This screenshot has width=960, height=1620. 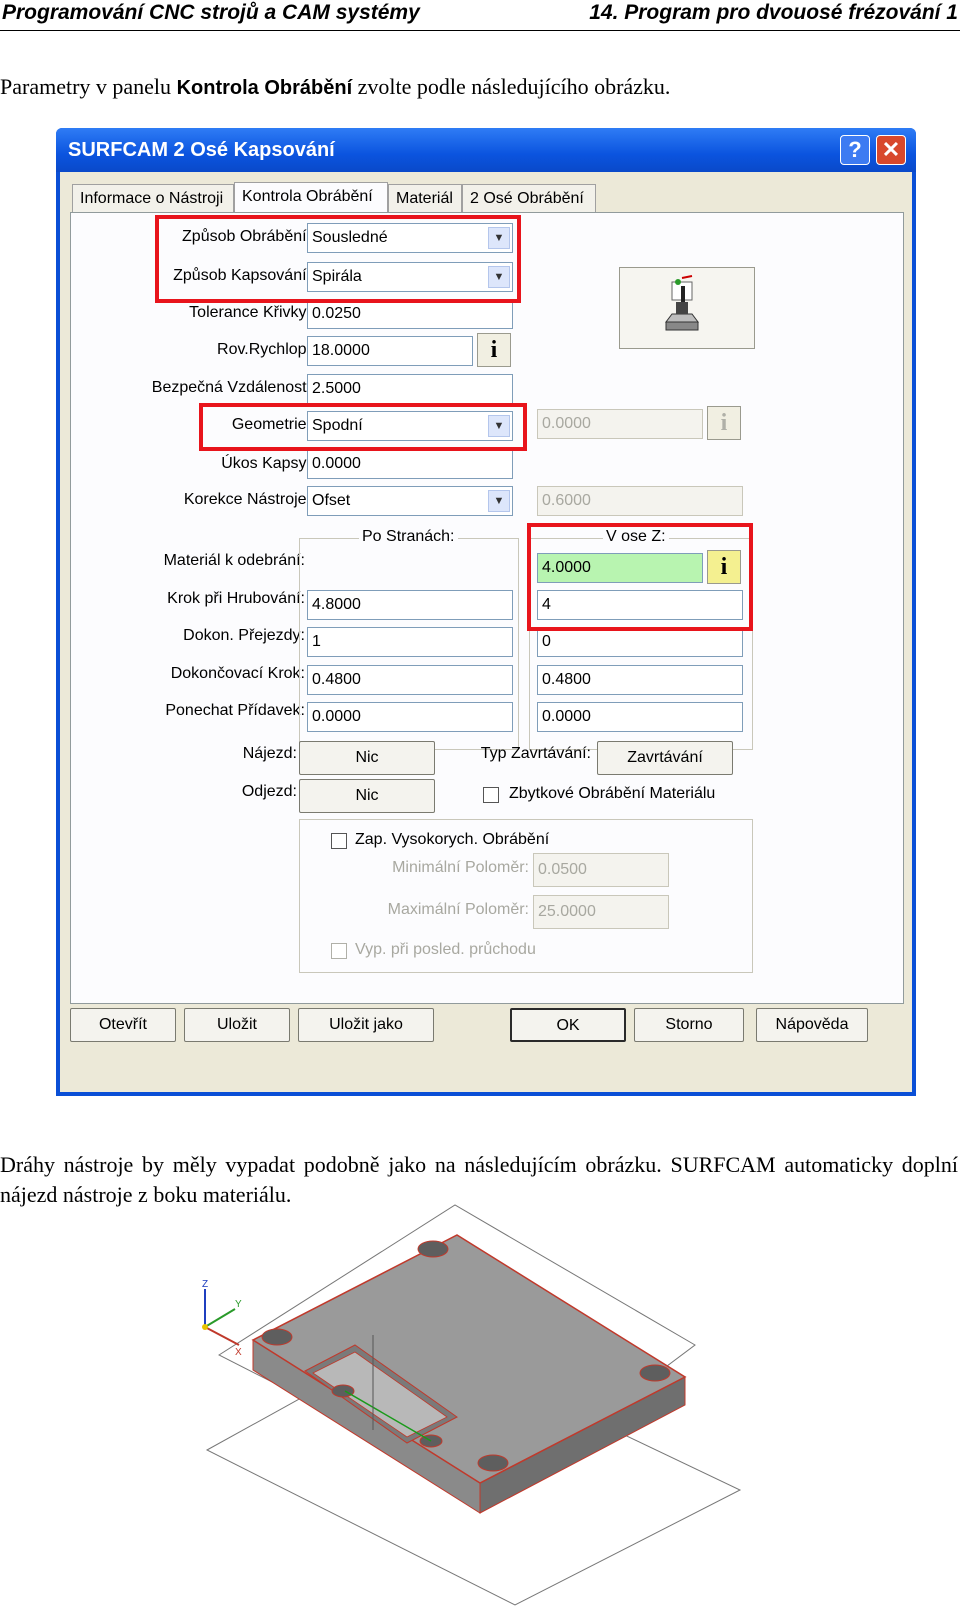 I want to click on toolpath-3d-figure: Z Y X, so click(x=472, y=1405).